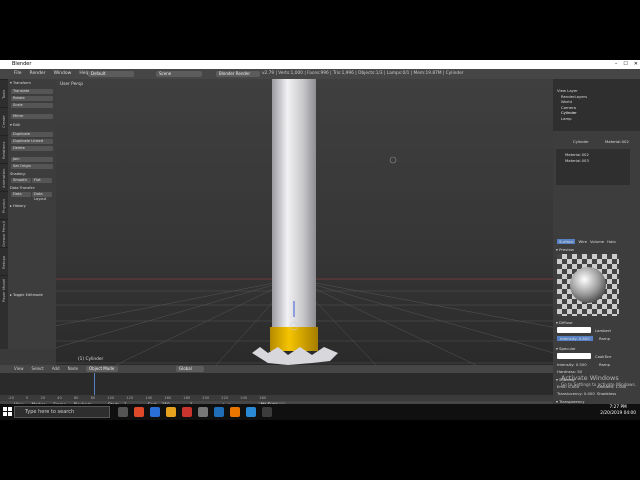  Describe the element at coordinates (618, 413) in the screenshot. I see `clock-date: 2/20/2019 04:00` at that location.